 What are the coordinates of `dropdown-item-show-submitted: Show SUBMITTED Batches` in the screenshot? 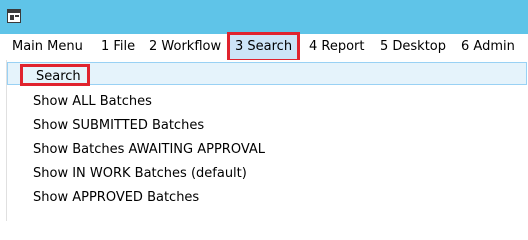 It's located at (105, 125).